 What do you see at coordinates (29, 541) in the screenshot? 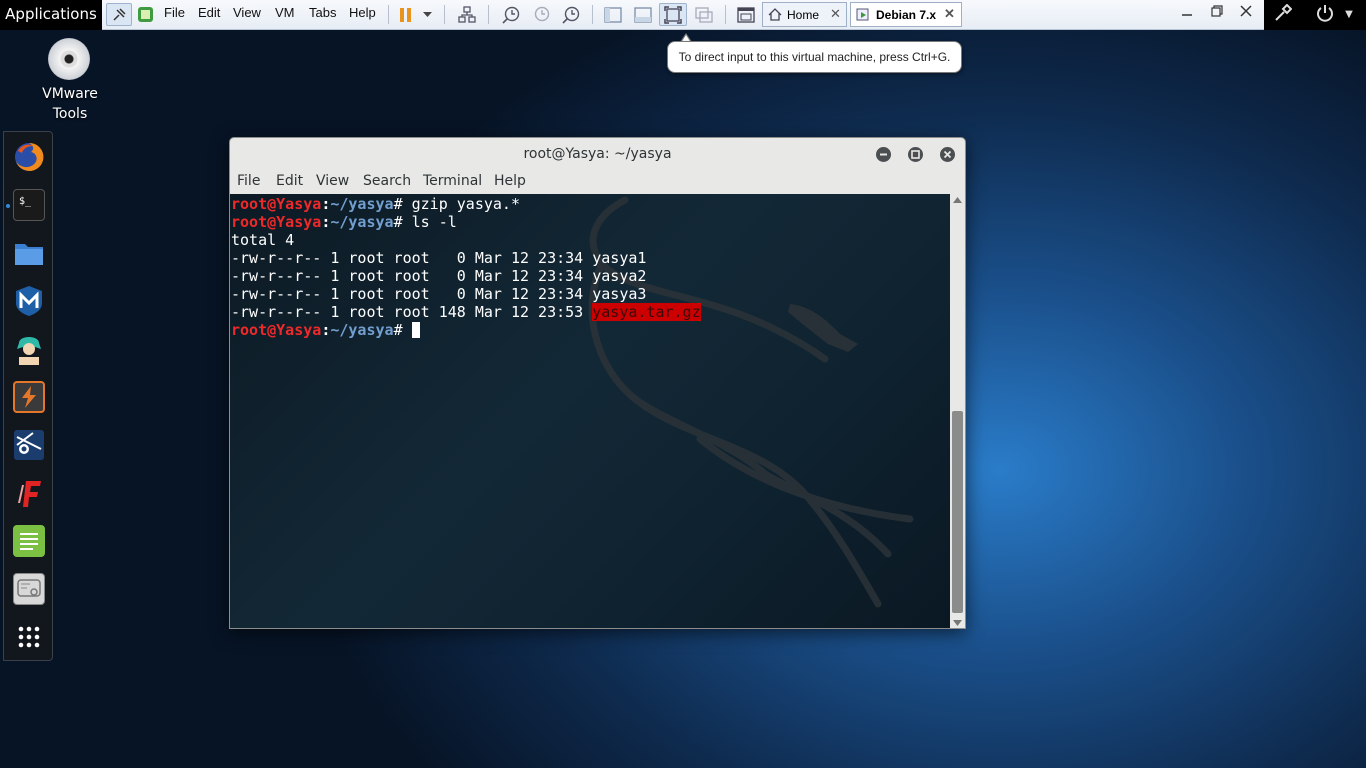
I see `leafpad-icon` at bounding box center [29, 541].